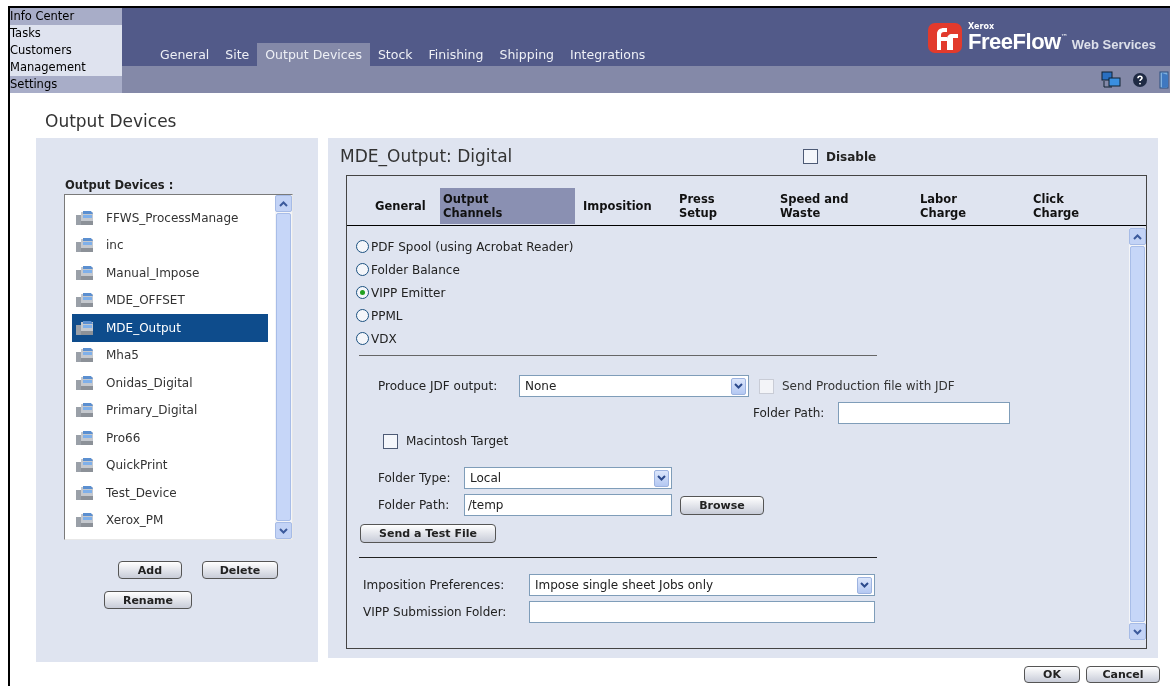 The height and width of the screenshot is (686, 1170). Describe the element at coordinates (472, 247) in the screenshot. I see `radio-label: PDF Spool (using Acrobat Reader)` at that location.